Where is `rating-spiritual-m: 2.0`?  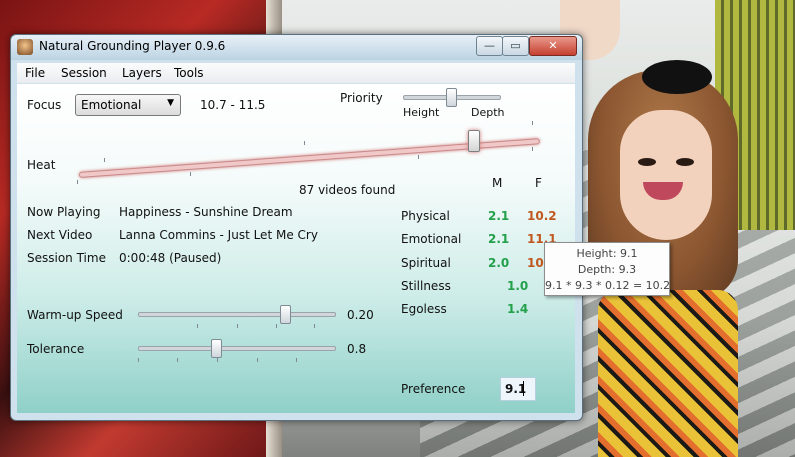
rating-spiritual-m: 2.0 is located at coordinates (499, 263).